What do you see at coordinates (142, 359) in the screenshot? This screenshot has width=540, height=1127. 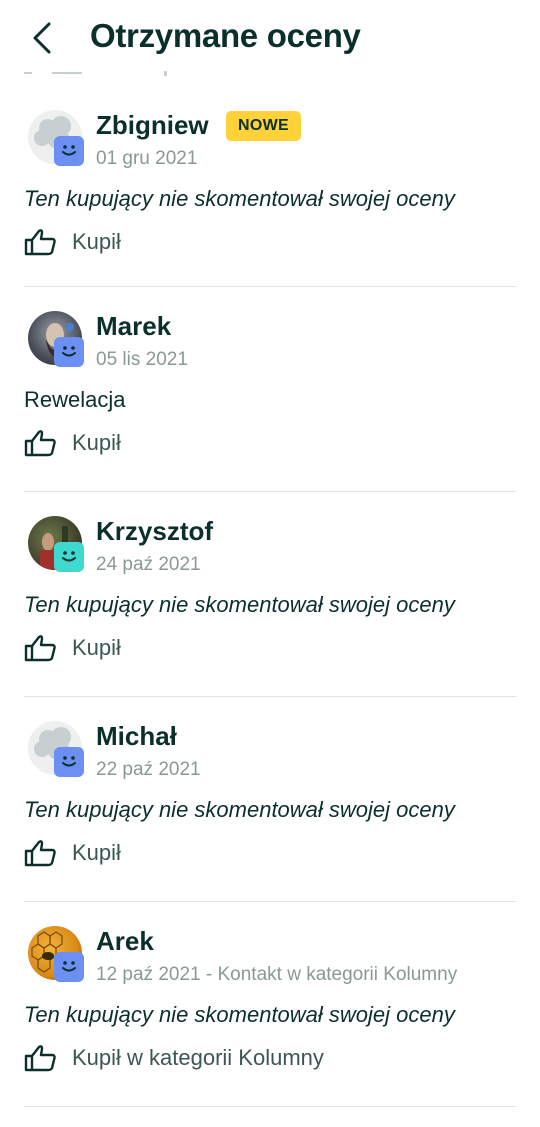 I see `review-date: 05 lis 2021` at bounding box center [142, 359].